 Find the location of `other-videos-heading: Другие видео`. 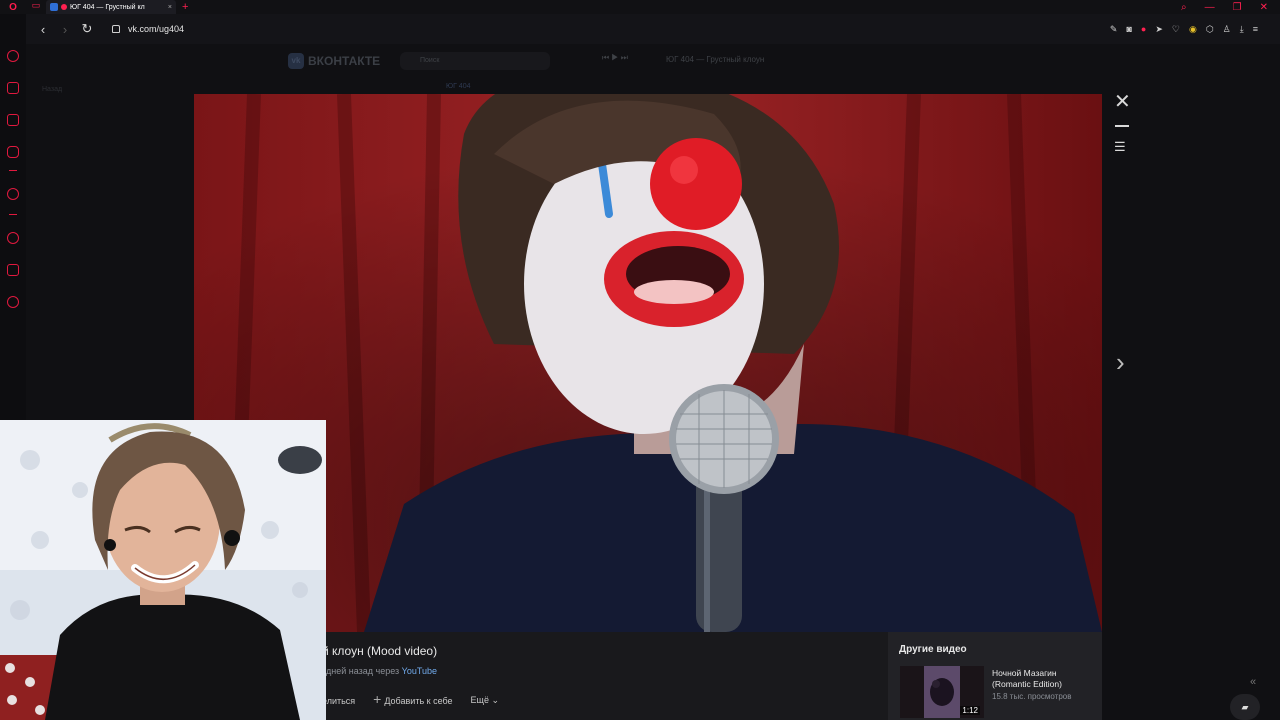

other-videos-heading: Другие видео is located at coordinates (933, 649).